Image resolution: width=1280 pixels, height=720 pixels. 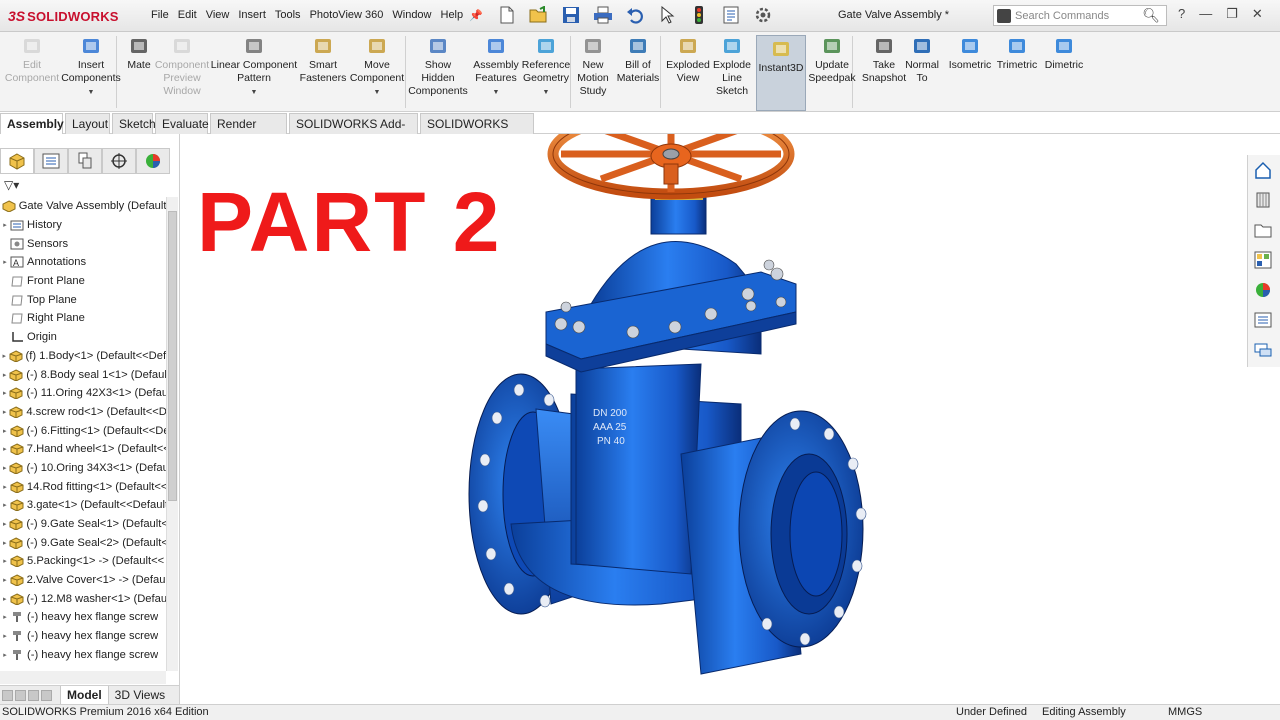 I want to click on menu-window: Window, so click(x=411, y=15).